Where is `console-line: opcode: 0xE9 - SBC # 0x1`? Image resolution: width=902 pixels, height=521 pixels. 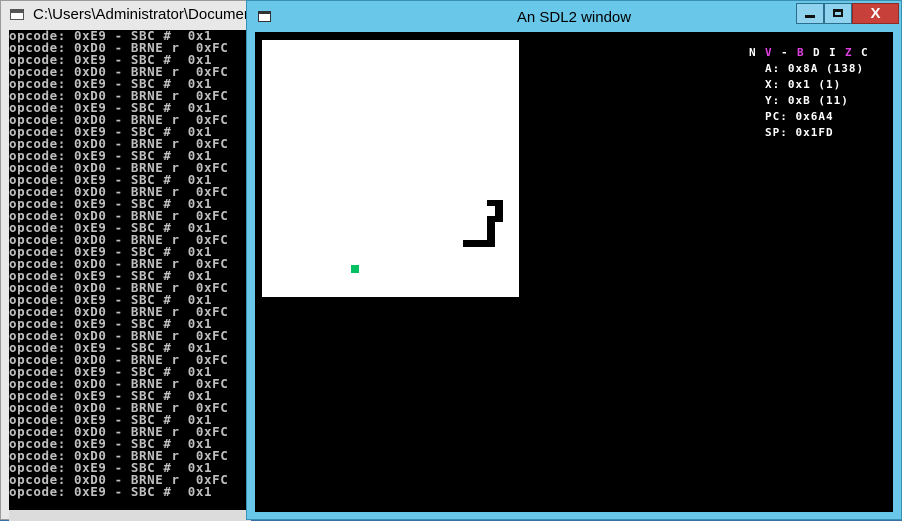 console-line: opcode: 0xE9 - SBC # 0x1 is located at coordinates (111, 491).